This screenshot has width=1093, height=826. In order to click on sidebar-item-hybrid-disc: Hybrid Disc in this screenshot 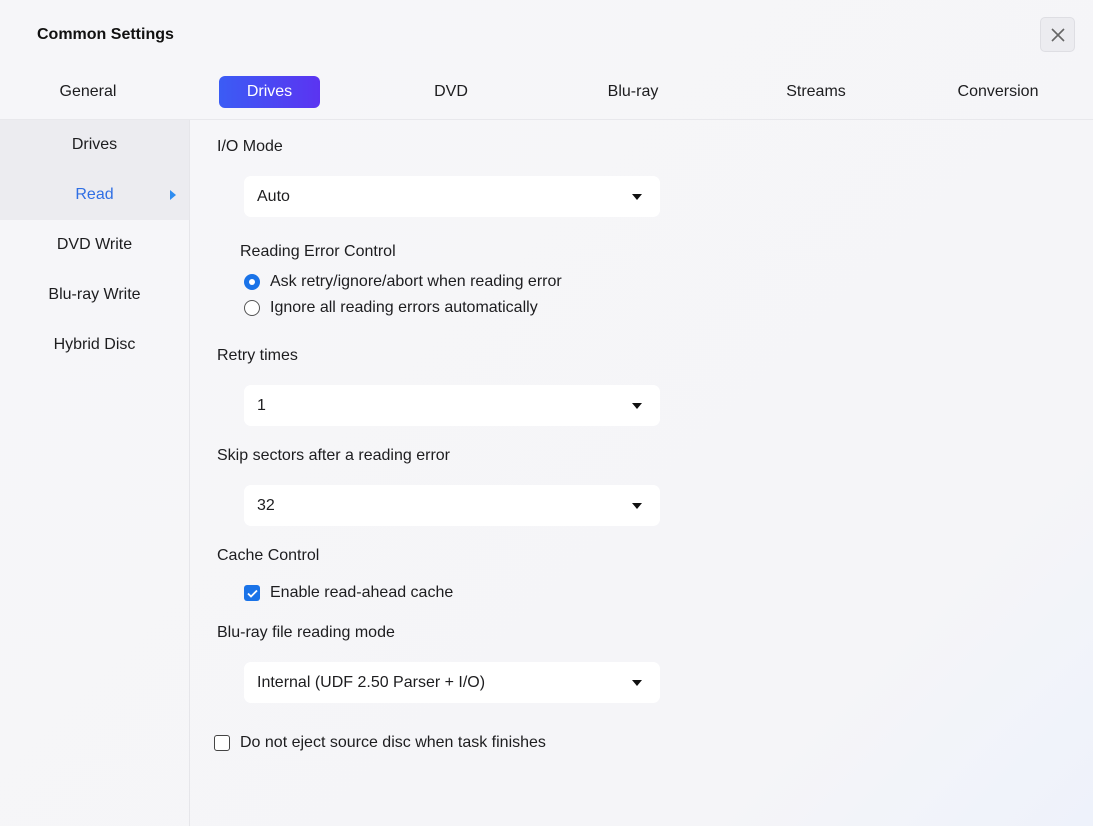, I will do `click(94, 345)`.